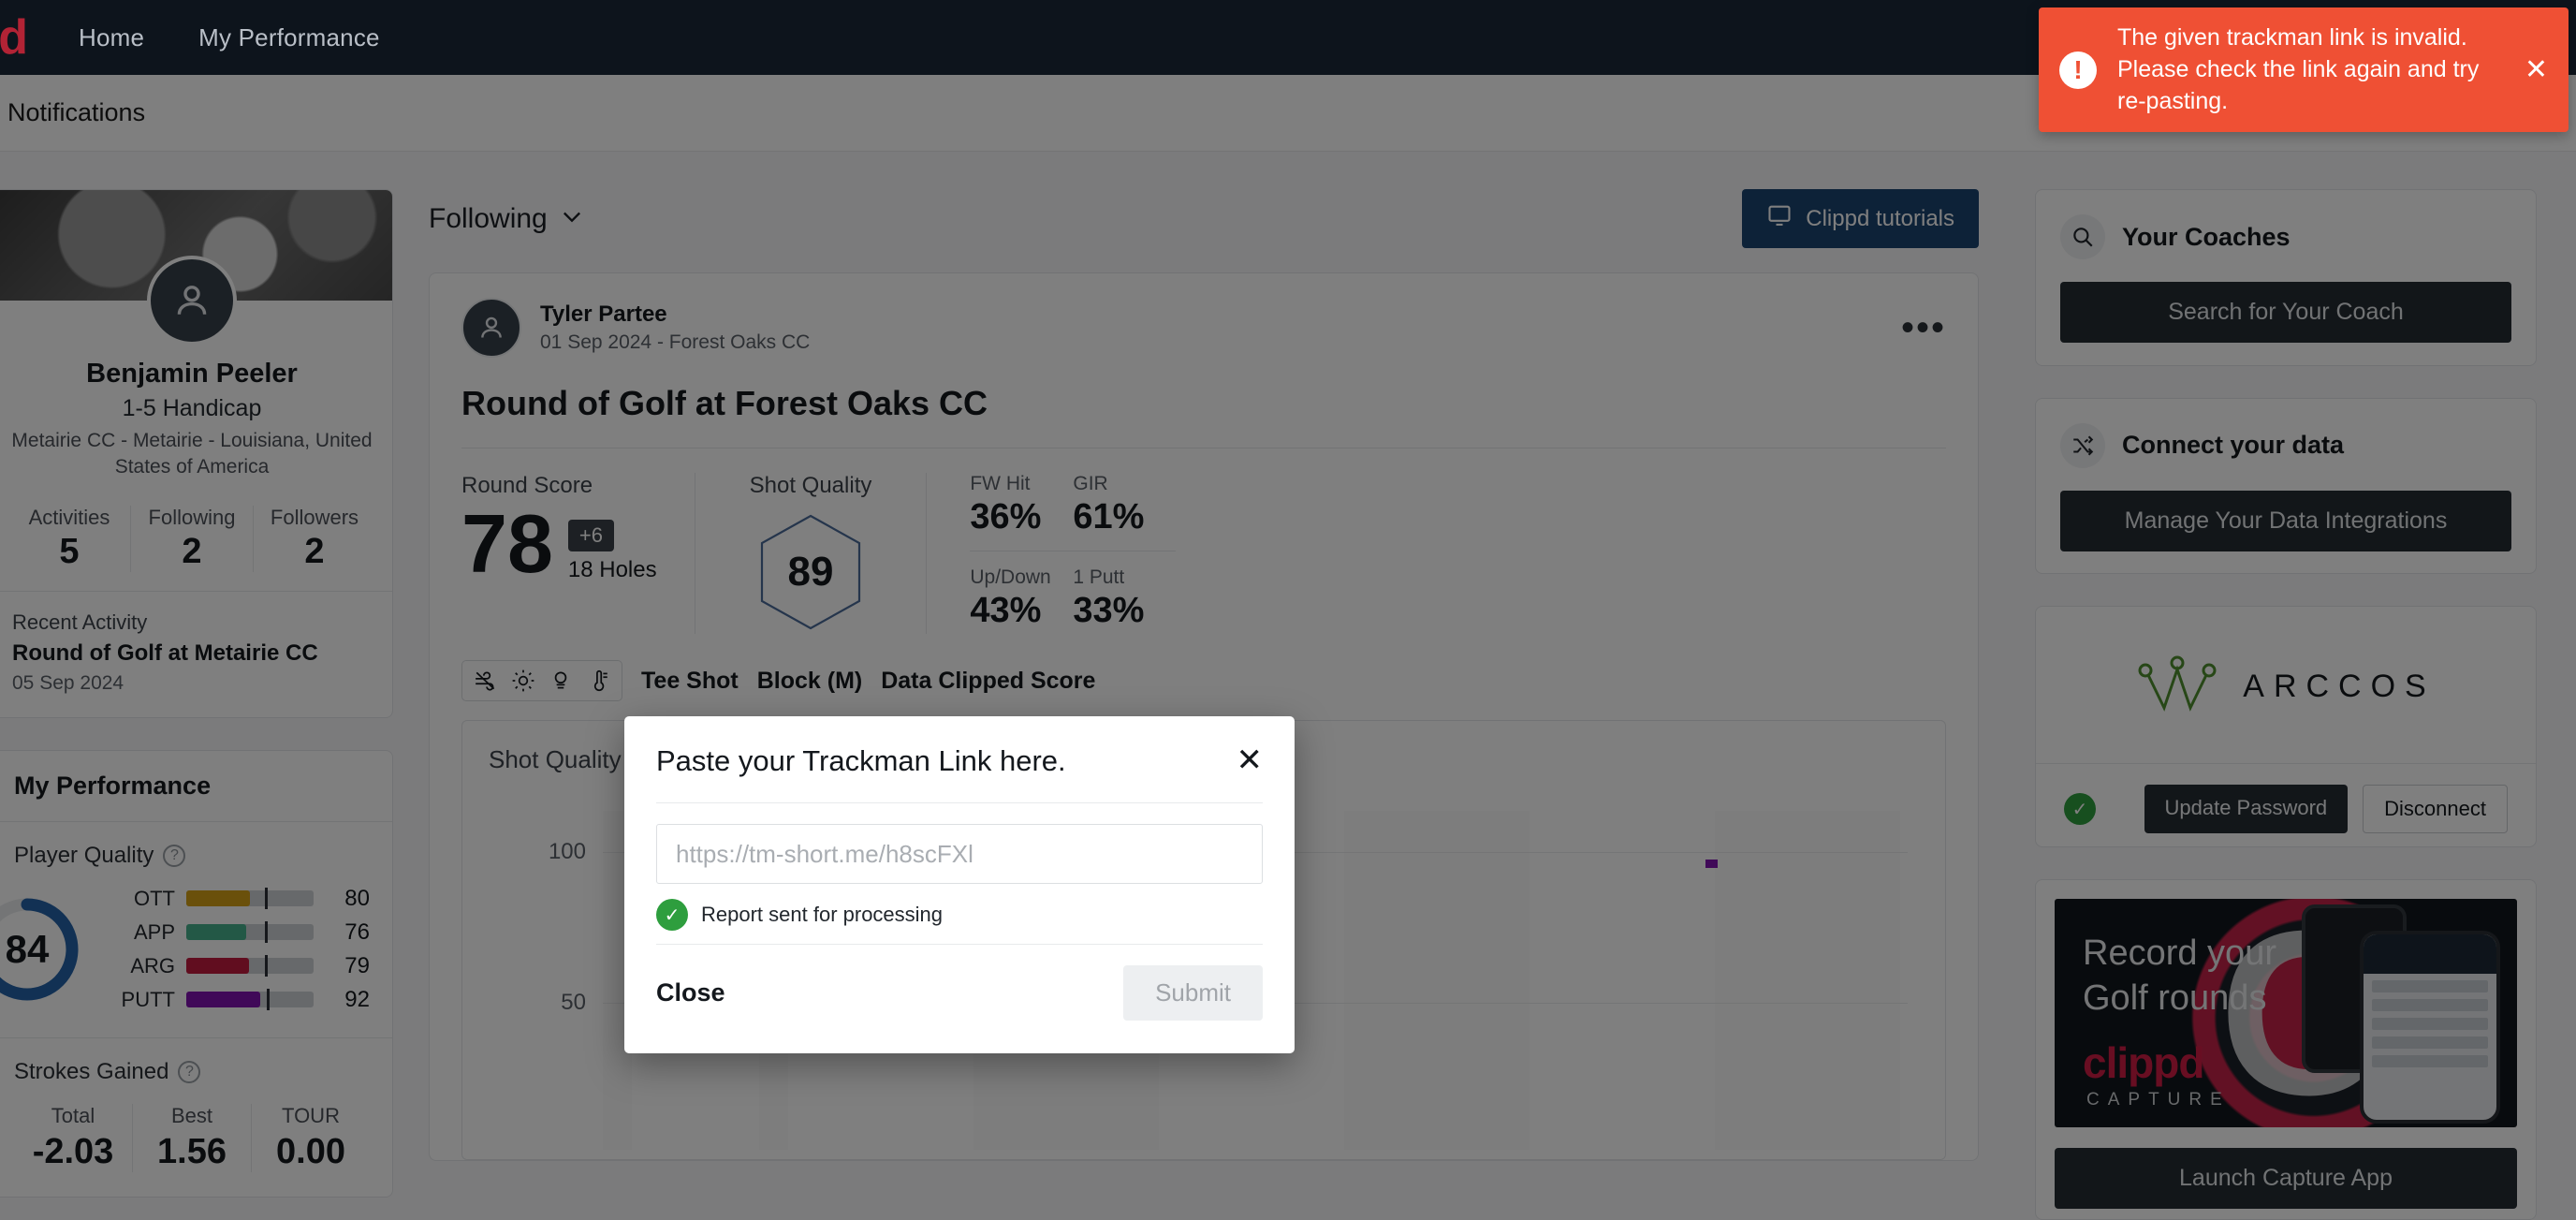  What do you see at coordinates (960, 915) in the screenshot?
I see `modal-status-row: ✓ Report sent for processing` at bounding box center [960, 915].